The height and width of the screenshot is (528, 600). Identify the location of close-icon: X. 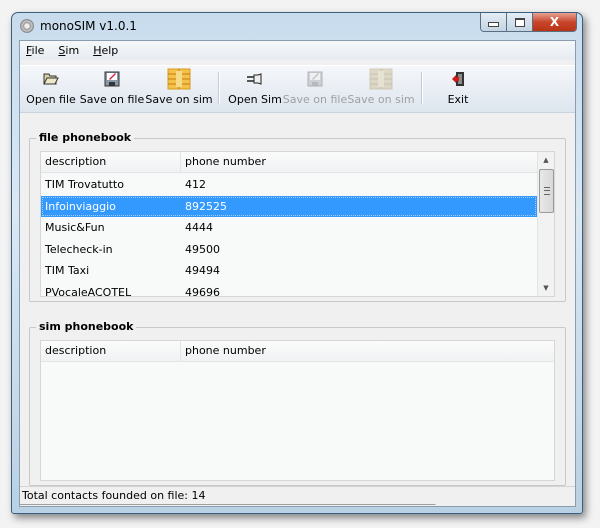
(554, 22).